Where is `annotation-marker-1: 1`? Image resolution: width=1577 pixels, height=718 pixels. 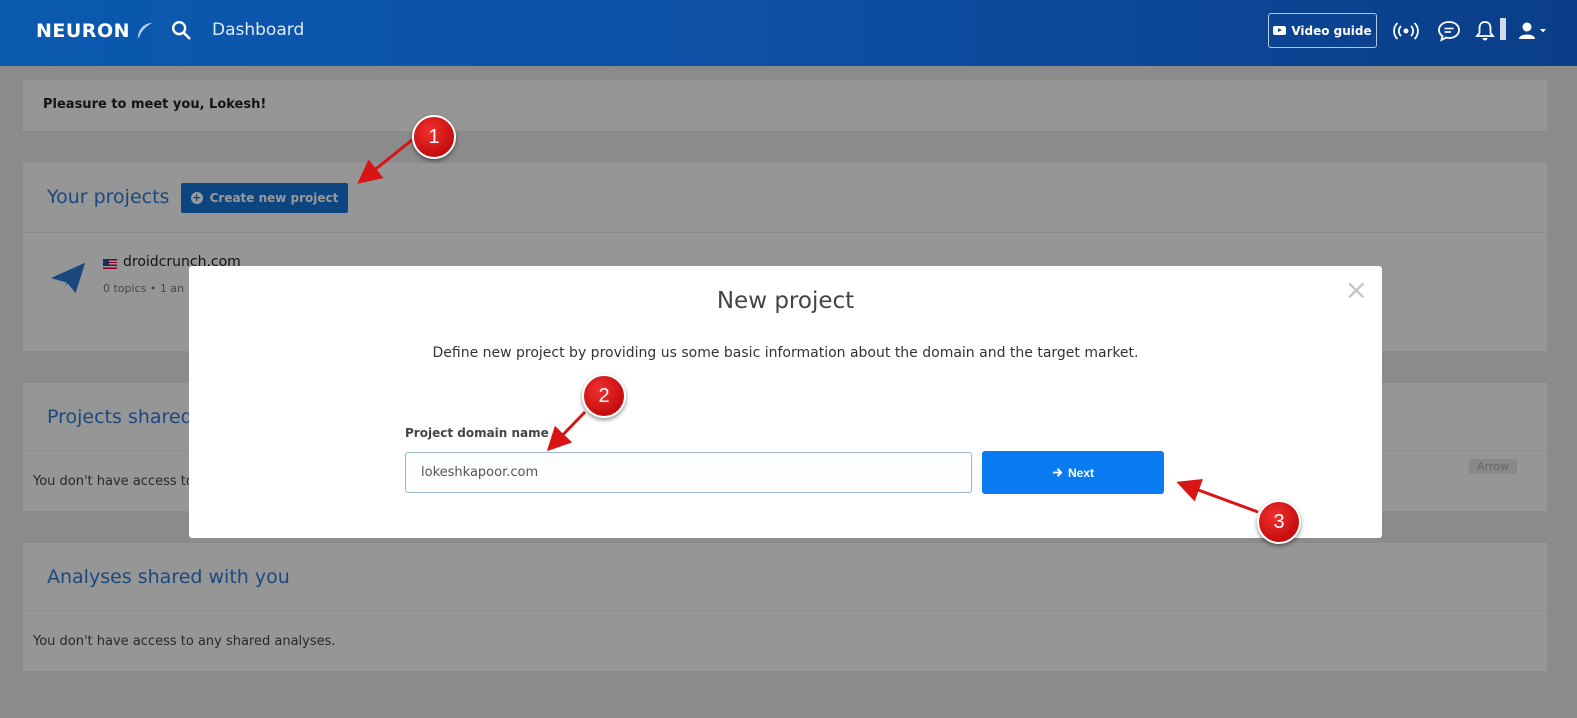
annotation-marker-1: 1 is located at coordinates (434, 137).